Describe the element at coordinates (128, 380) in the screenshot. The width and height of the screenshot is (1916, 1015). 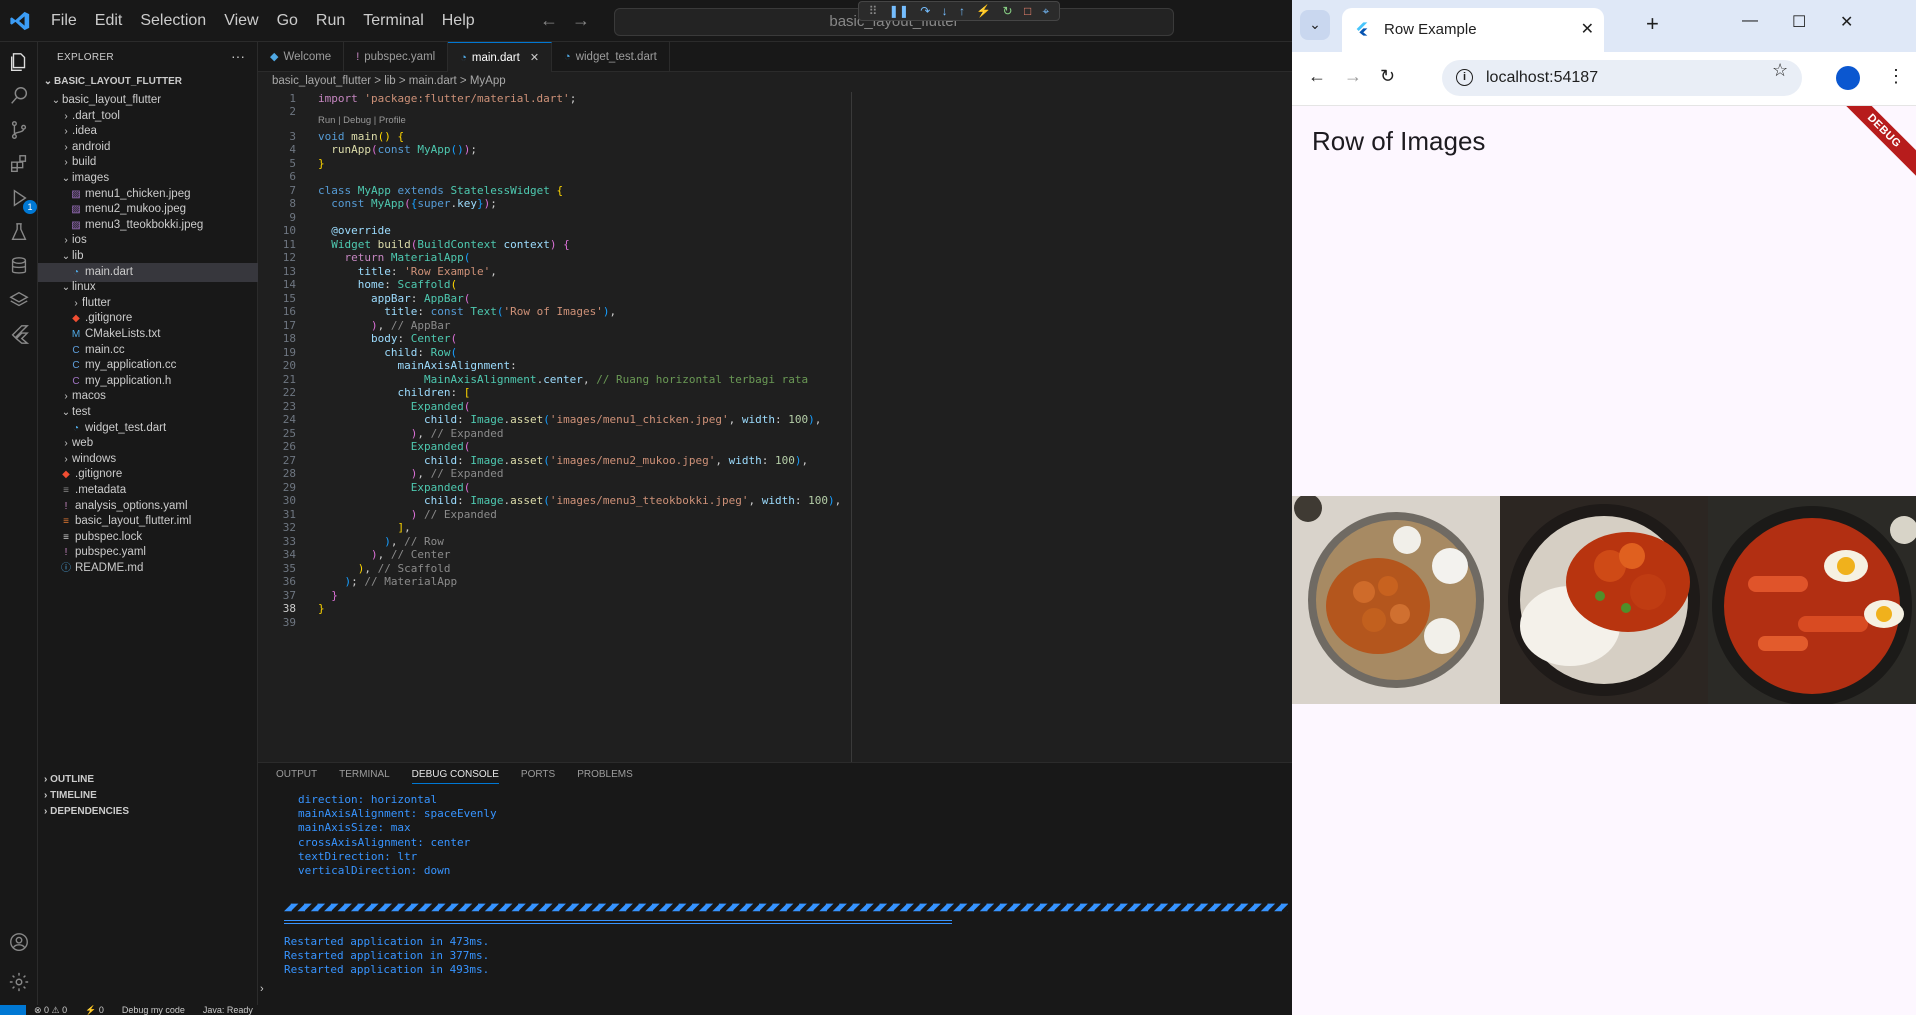
I see `tree-item-label: my_application.h` at that location.